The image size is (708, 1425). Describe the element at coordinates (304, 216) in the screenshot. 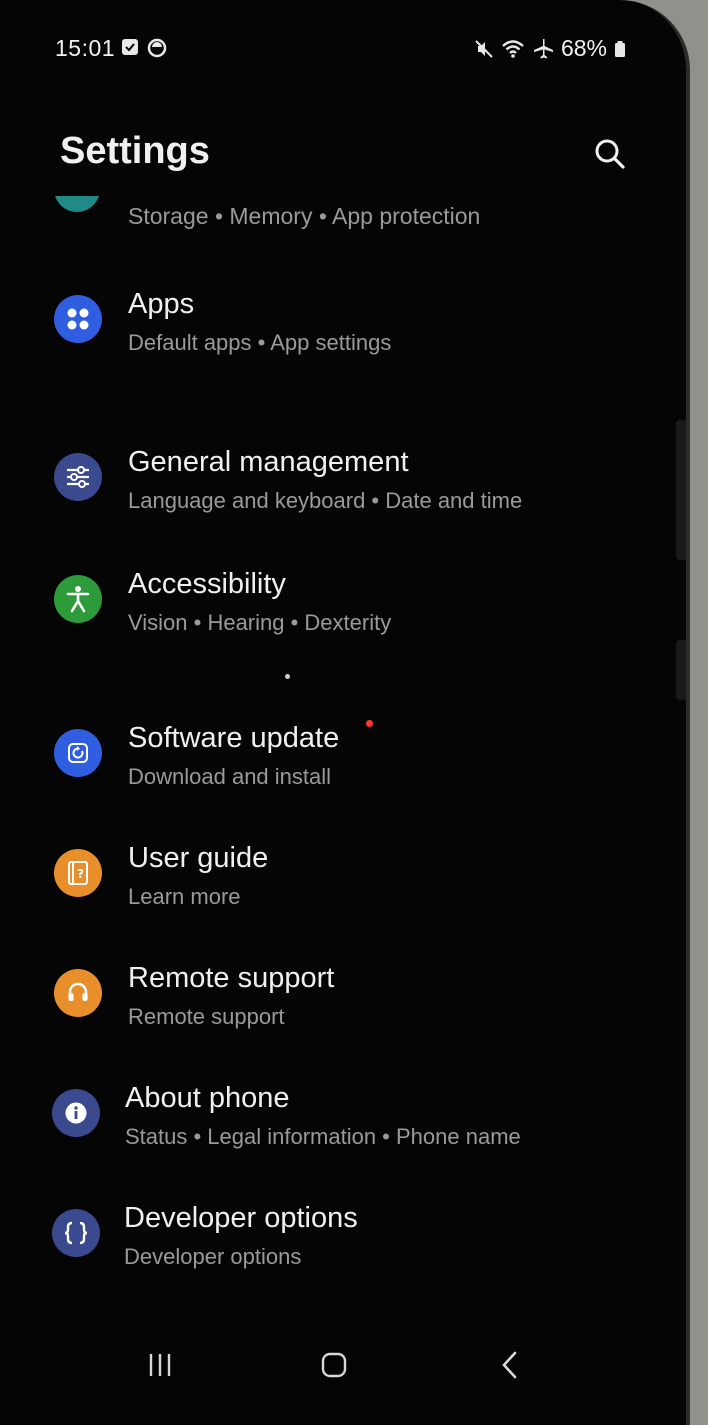

I see `device-care-subtitle: Storage • Memory • App protection` at that location.